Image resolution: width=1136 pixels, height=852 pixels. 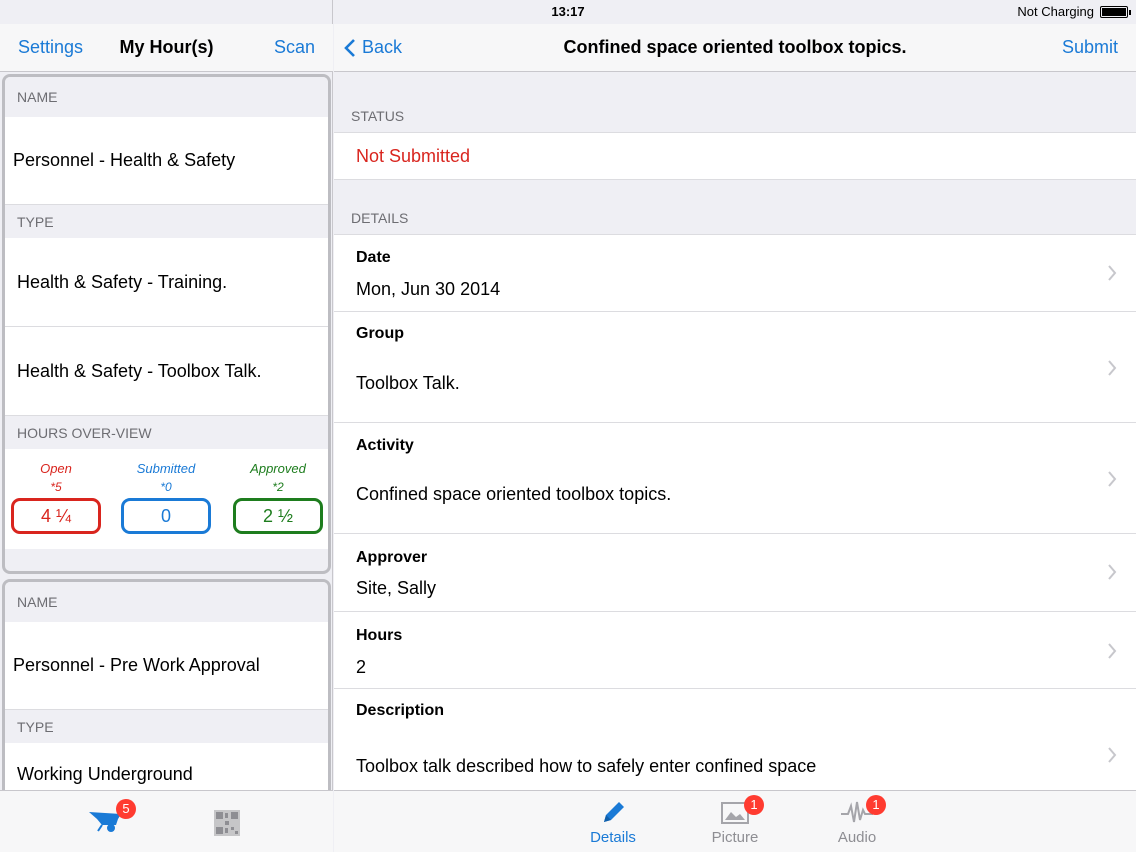 I want to click on audio-waveform-icon, so click(x=857, y=813).